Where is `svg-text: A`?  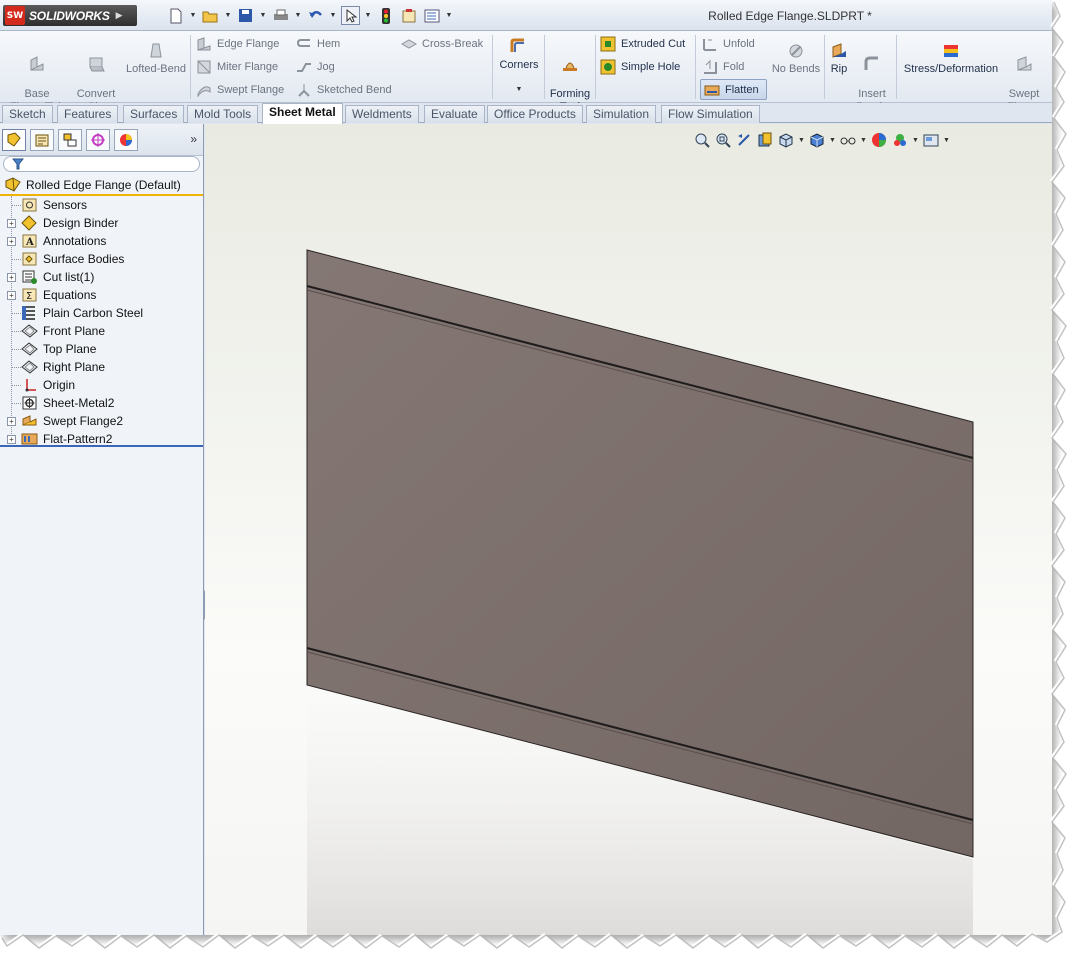 svg-text: A is located at coordinates (29, 242).